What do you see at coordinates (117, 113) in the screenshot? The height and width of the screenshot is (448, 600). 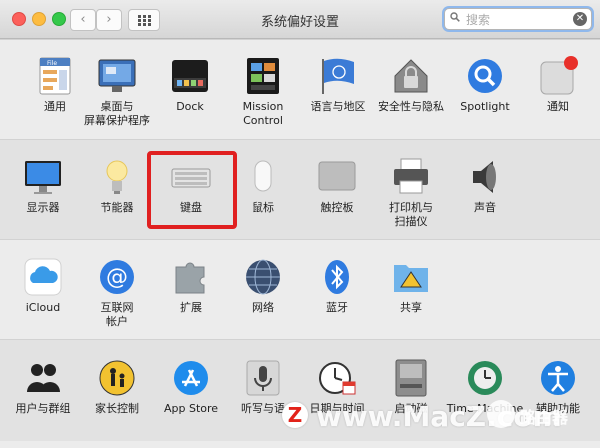 I see `pref-label: 桌面与 屏幕保护程序` at bounding box center [117, 113].